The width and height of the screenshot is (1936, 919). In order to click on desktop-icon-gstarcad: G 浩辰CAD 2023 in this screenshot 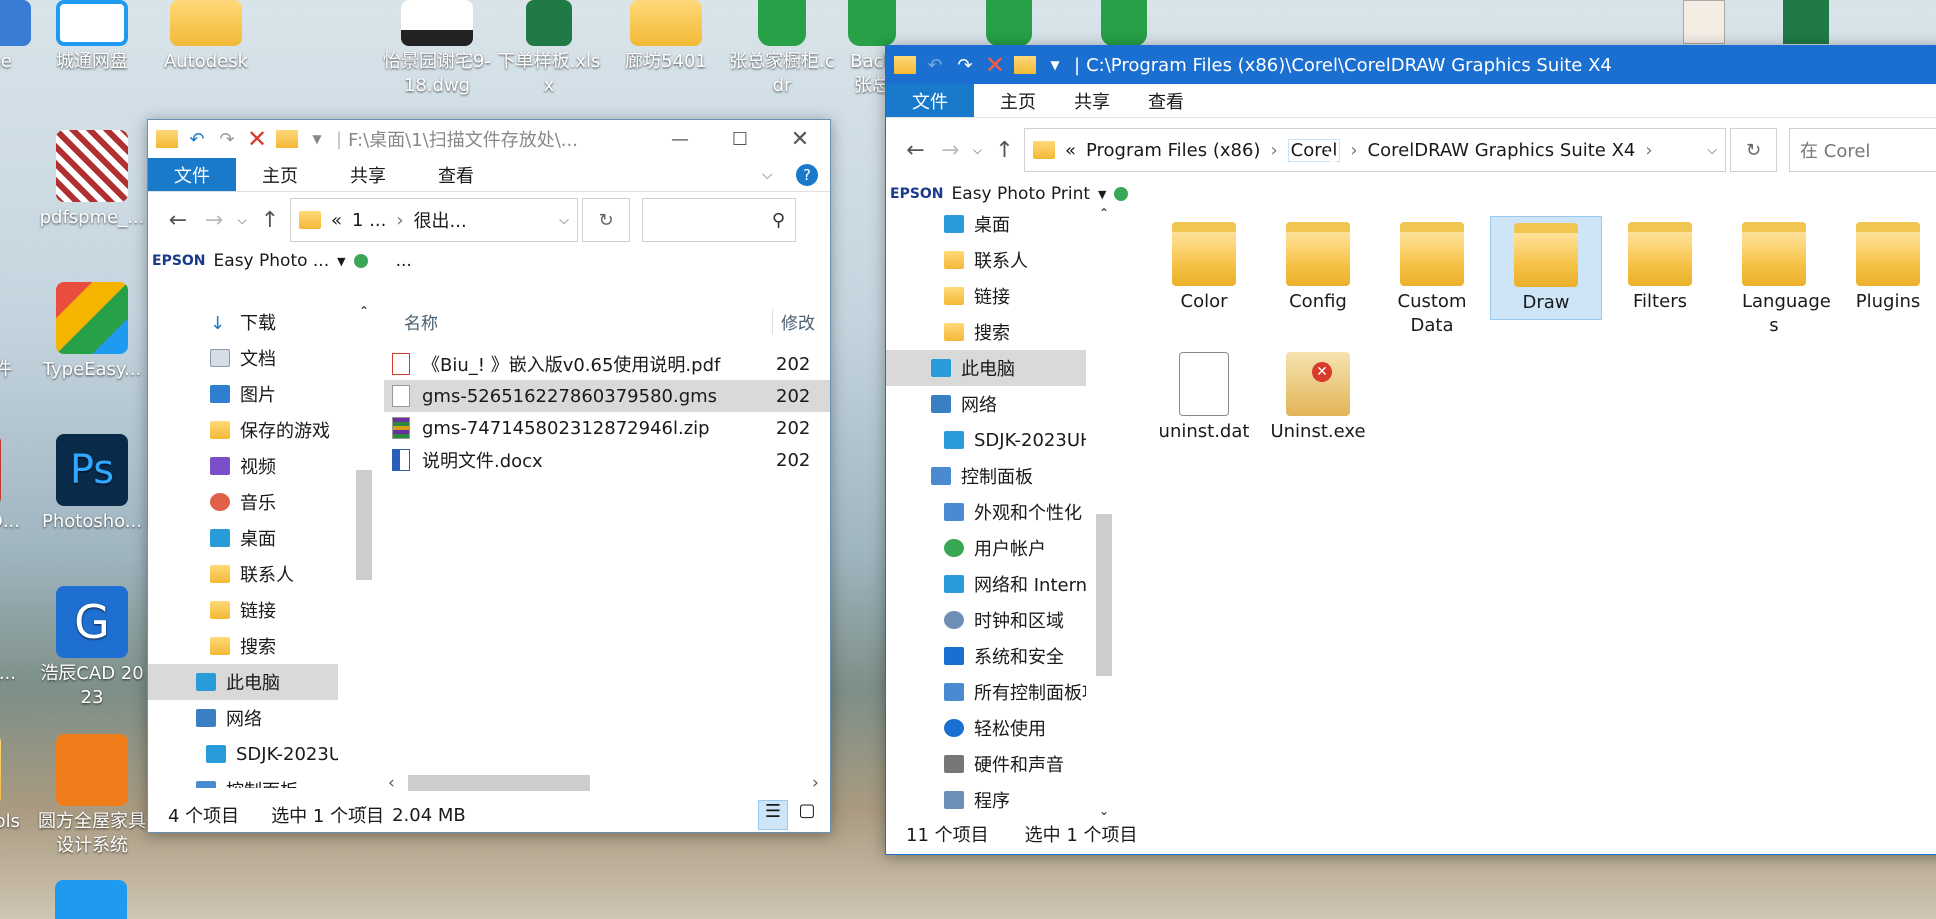, I will do `click(92, 648)`.